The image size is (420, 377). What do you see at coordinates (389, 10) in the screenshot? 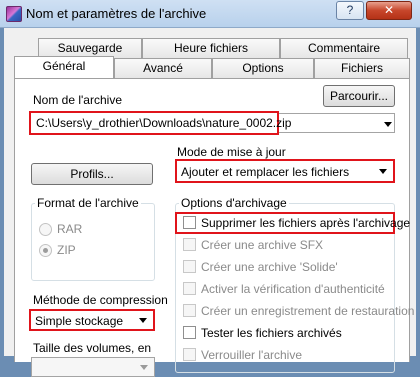
I see `close-button: ✕` at bounding box center [389, 10].